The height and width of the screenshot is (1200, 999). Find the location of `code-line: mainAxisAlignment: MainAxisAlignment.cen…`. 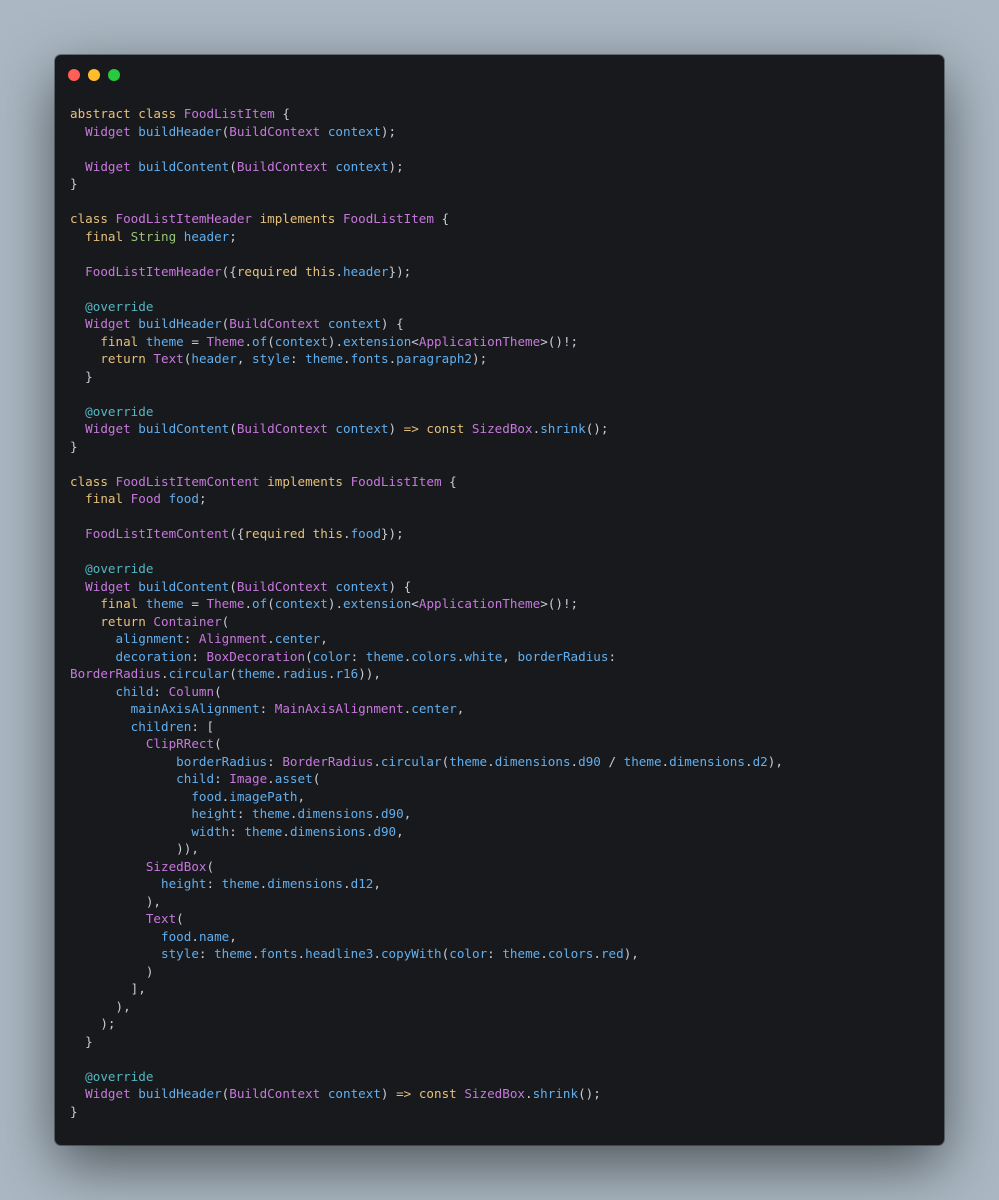

code-line: mainAxisAlignment: MainAxisAlignment.cen… is located at coordinates (502, 709).